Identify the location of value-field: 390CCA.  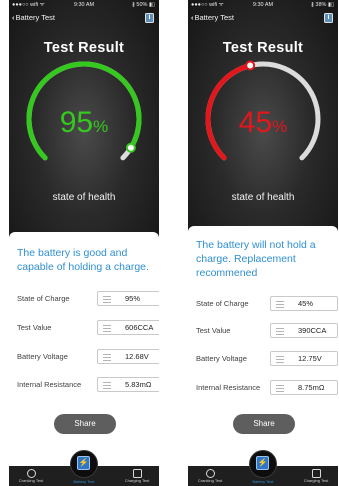
(304, 330).